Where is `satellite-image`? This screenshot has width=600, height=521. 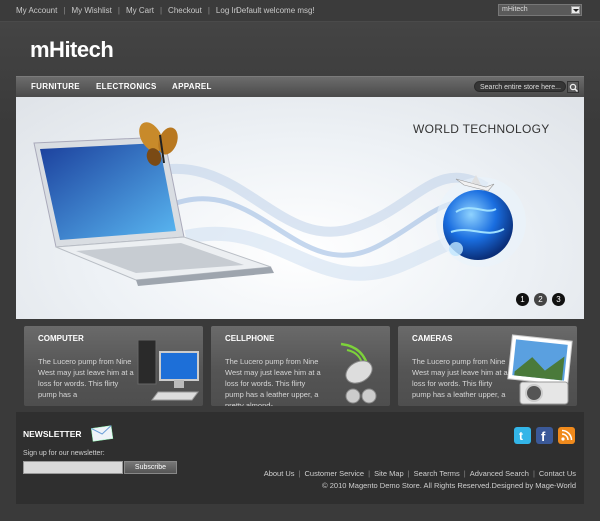 satellite-image is located at coordinates (358, 373).